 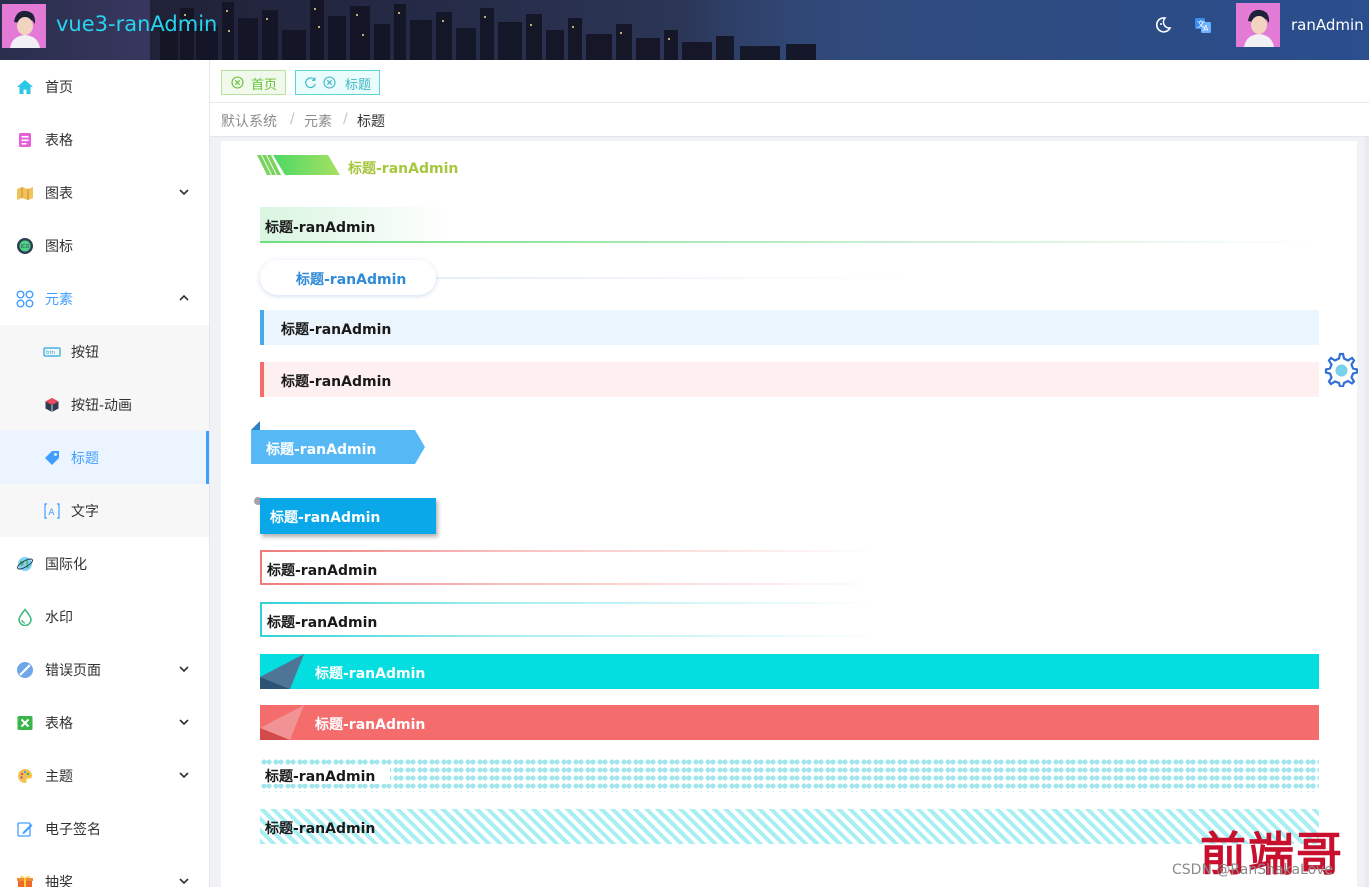 What do you see at coordinates (789, 671) in the screenshot?
I see `title-style-10: 标题-ranAdmin` at bounding box center [789, 671].